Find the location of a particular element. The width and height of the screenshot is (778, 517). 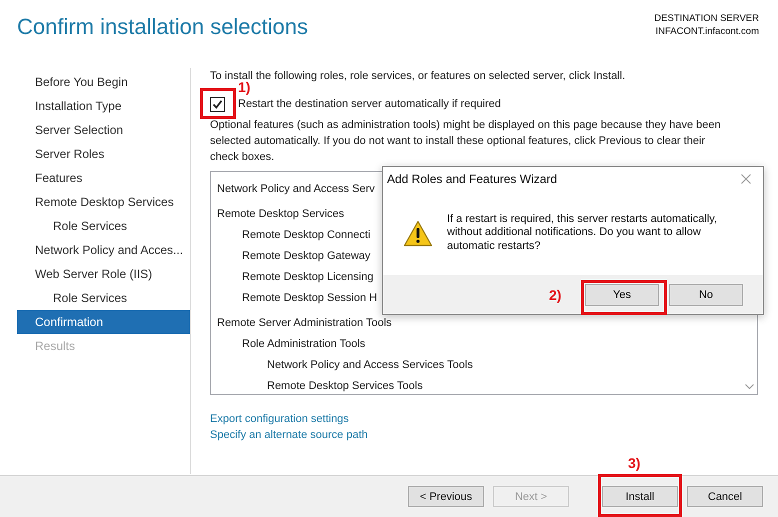

wizard-step: Server Selection is located at coordinates (103, 130).